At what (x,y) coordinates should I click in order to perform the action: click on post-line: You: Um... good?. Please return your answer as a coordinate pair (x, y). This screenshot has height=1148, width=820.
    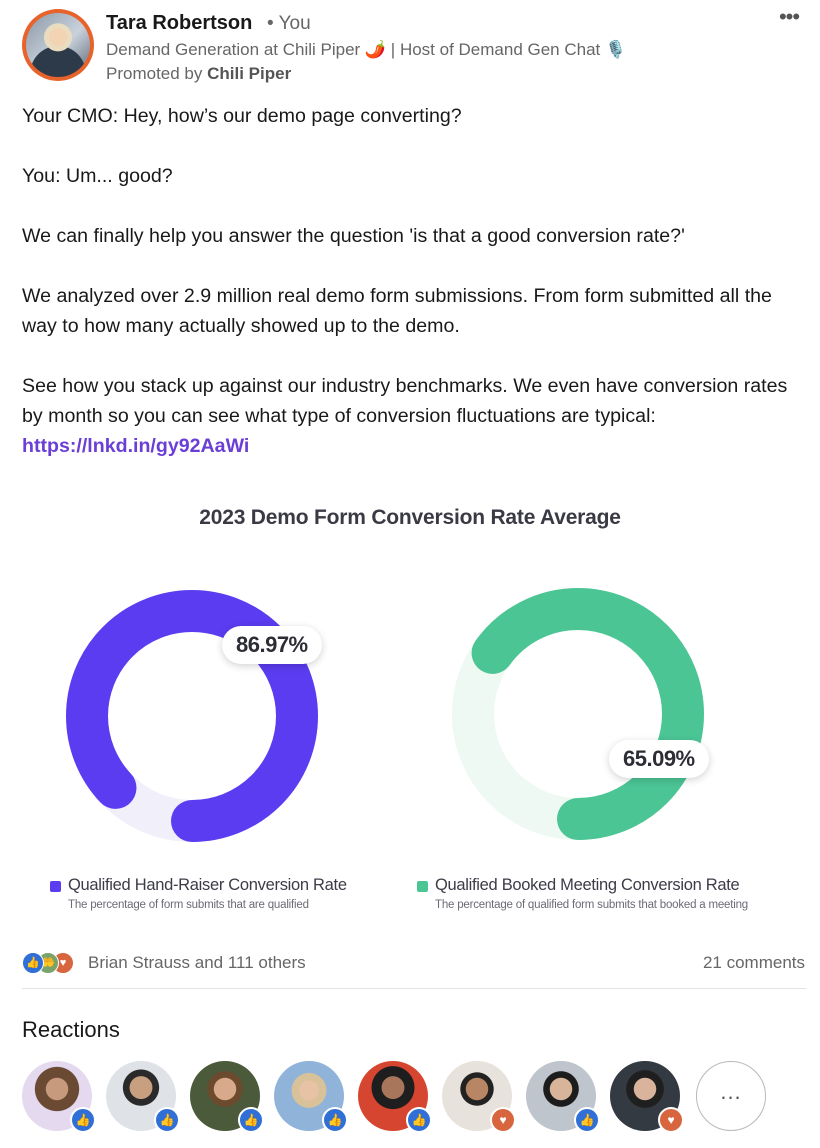
    Looking at the image, I should click on (97, 176).